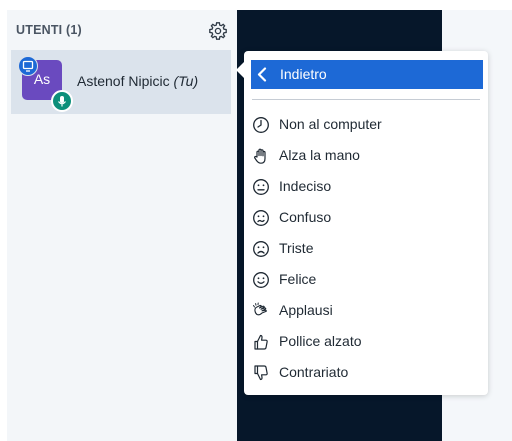  Describe the element at coordinates (366, 342) in the screenshot. I see `menu-item-thumbs-up: Pollice alzato` at that location.